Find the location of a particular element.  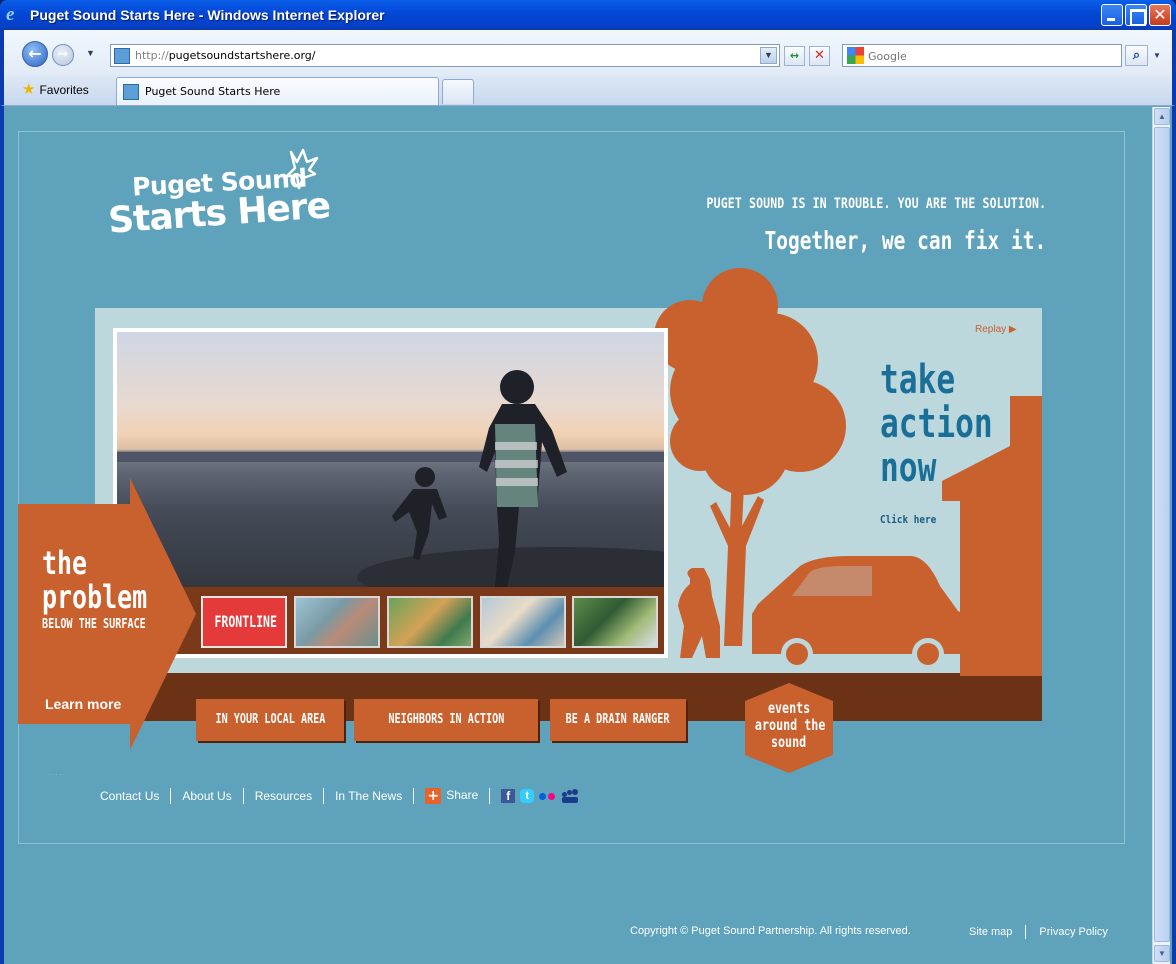

close-icon: ✕ is located at coordinates (1160, 14).